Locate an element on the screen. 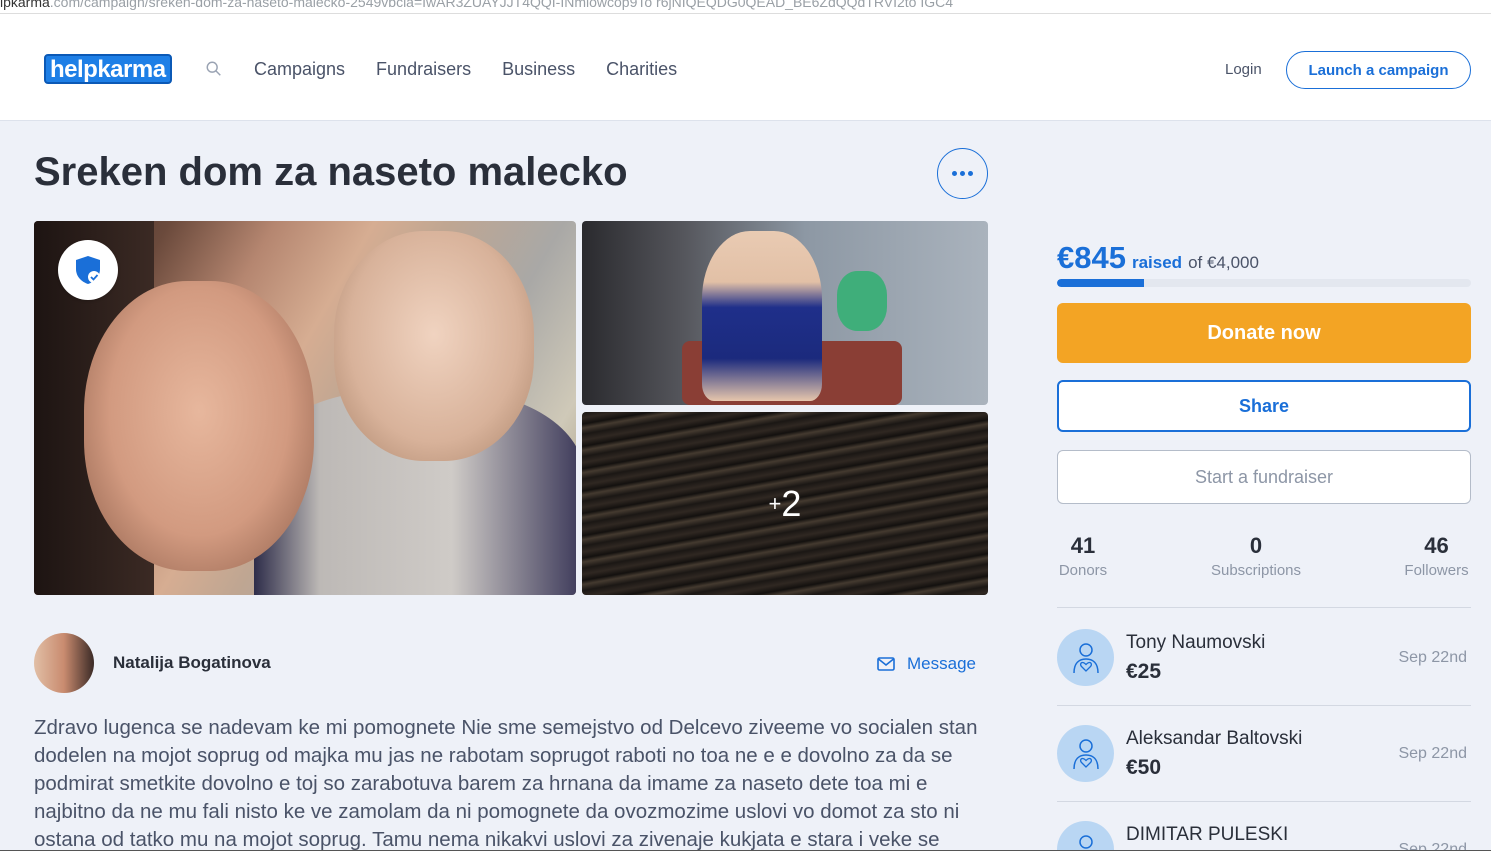 This screenshot has height=851, width=1491. nav-business: Business is located at coordinates (538, 69).